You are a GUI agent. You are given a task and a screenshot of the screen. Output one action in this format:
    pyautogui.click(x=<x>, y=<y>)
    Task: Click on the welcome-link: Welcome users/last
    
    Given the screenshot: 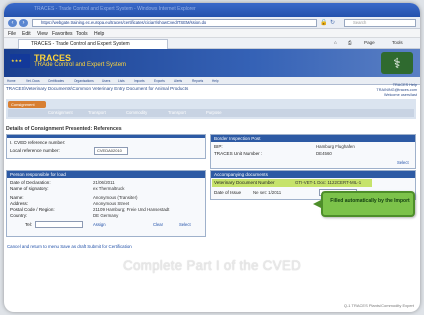 What is the action you would take?
    pyautogui.click(x=396, y=95)
    